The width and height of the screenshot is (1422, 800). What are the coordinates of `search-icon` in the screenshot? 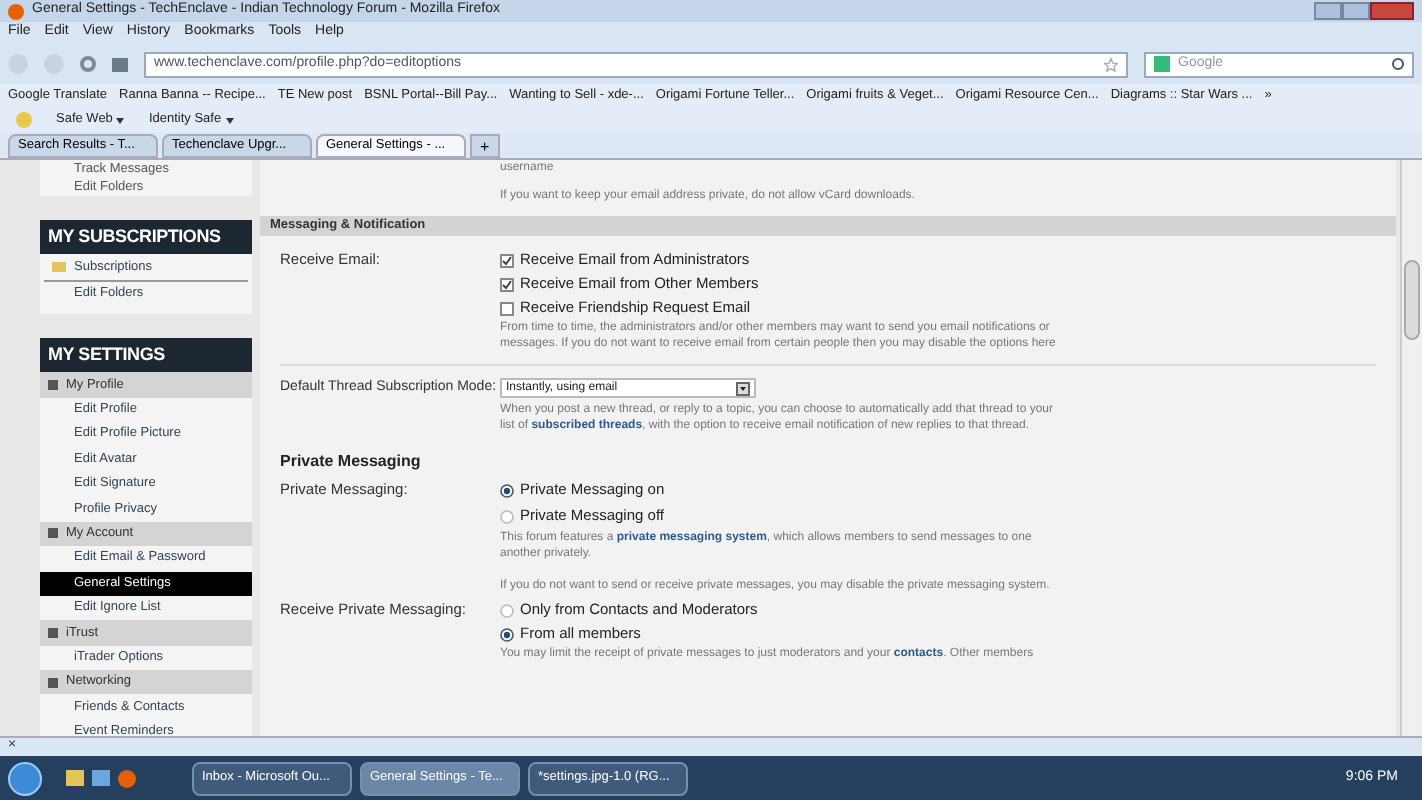 It's located at (1398, 64).